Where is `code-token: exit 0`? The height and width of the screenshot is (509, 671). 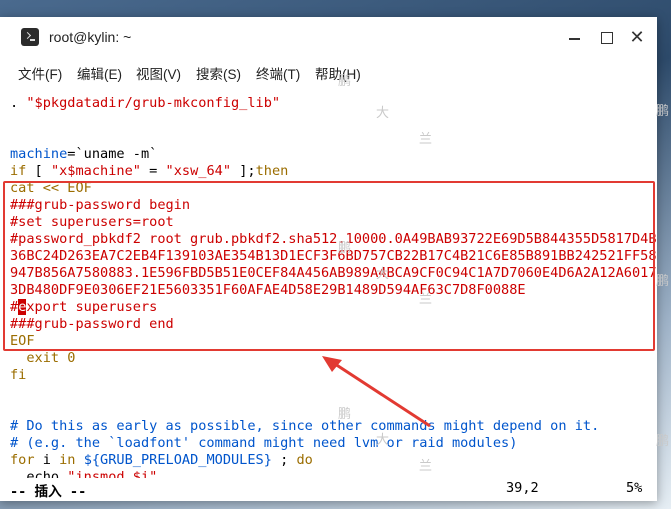 code-token: exit 0 is located at coordinates (43, 358).